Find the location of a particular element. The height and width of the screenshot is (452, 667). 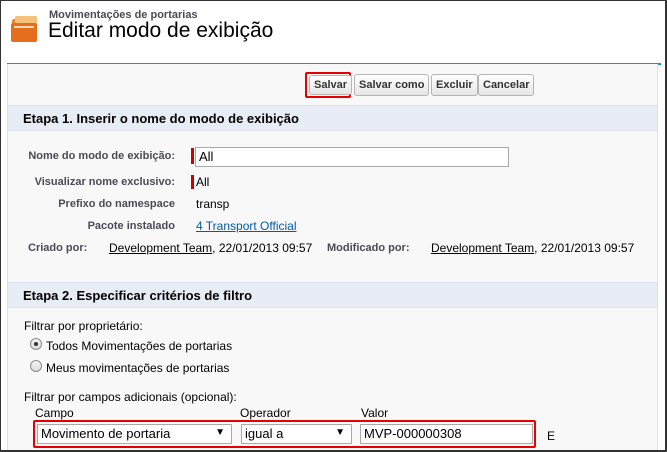

namespace-value: transp is located at coordinates (213, 204).